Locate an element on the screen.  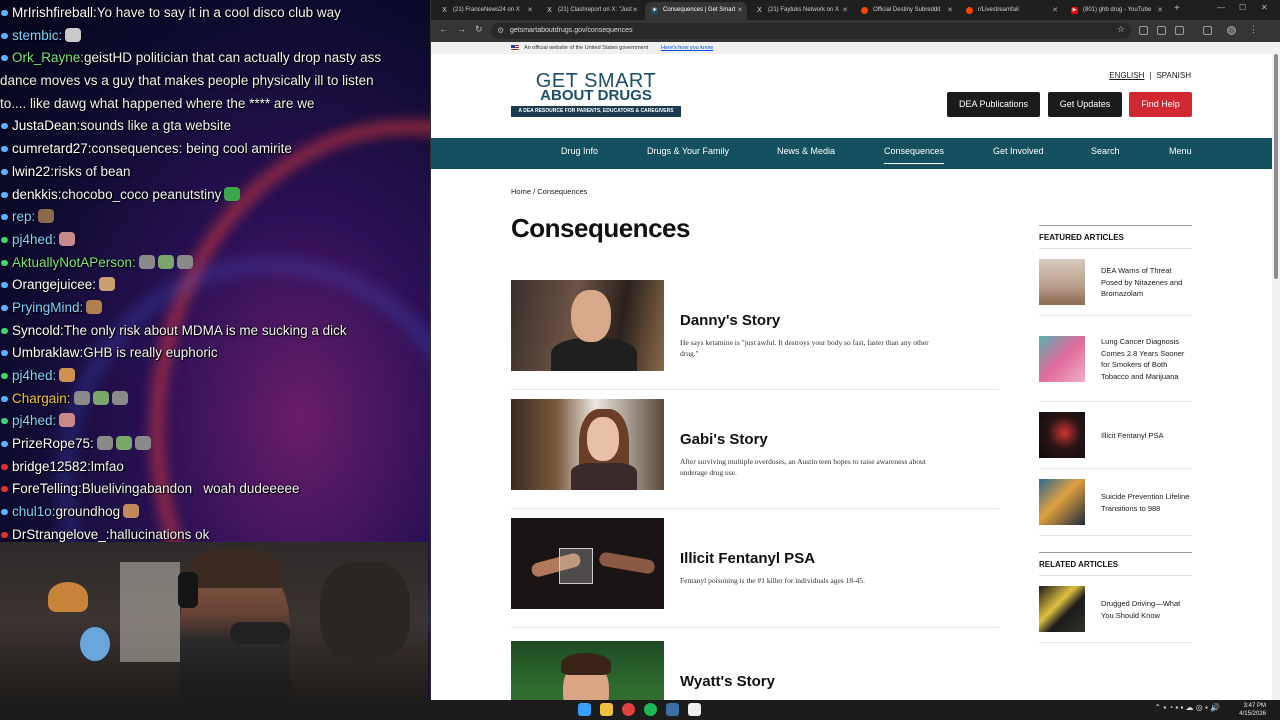
url-input: ⚙ getsmartaboutdrugs.gov/consequences ☆ is located at coordinates (811, 31).